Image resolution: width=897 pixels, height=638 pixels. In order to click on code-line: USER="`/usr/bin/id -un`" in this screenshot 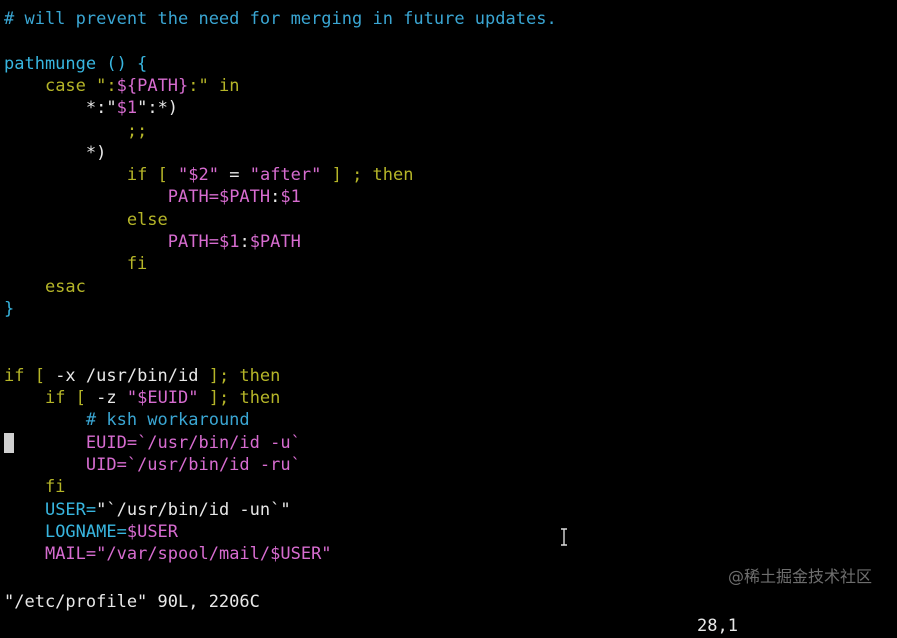, I will do `click(147, 510)`.